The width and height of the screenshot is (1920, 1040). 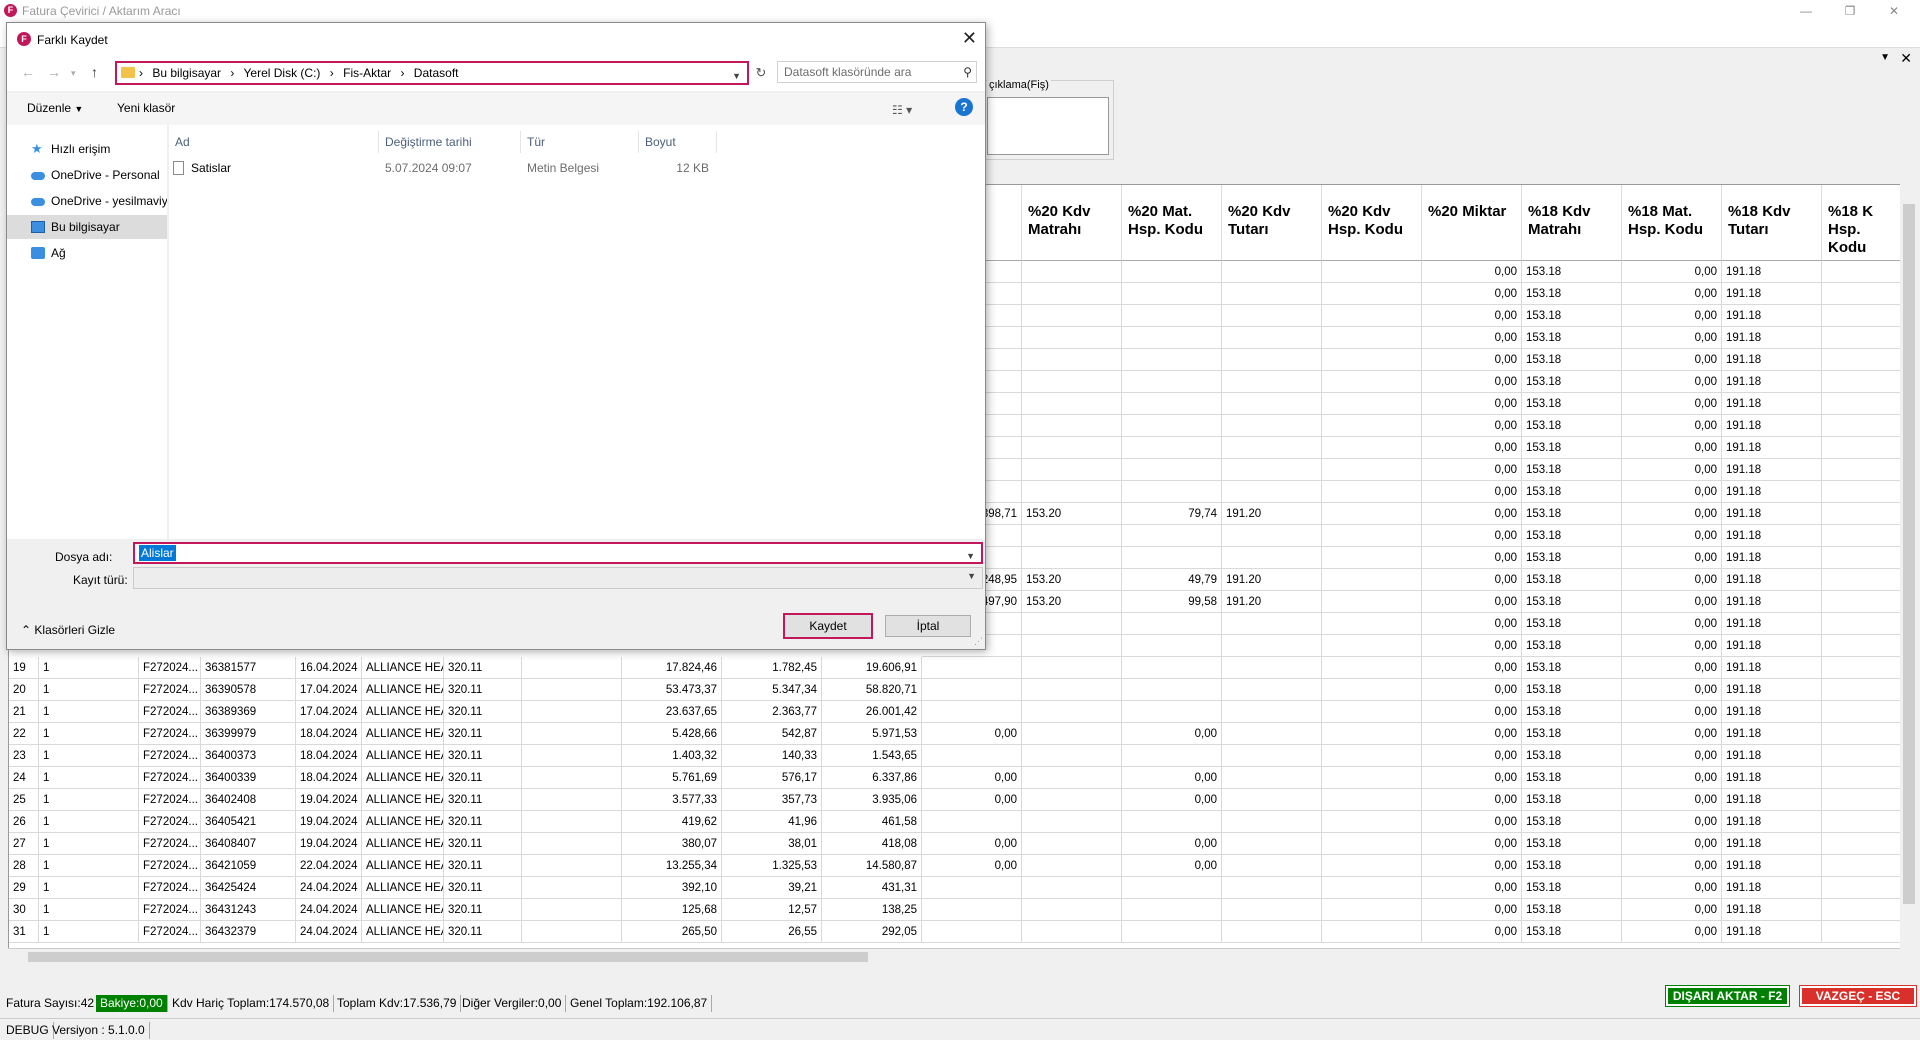 I want to click on cell-no: 21, so click(x=24, y=712).